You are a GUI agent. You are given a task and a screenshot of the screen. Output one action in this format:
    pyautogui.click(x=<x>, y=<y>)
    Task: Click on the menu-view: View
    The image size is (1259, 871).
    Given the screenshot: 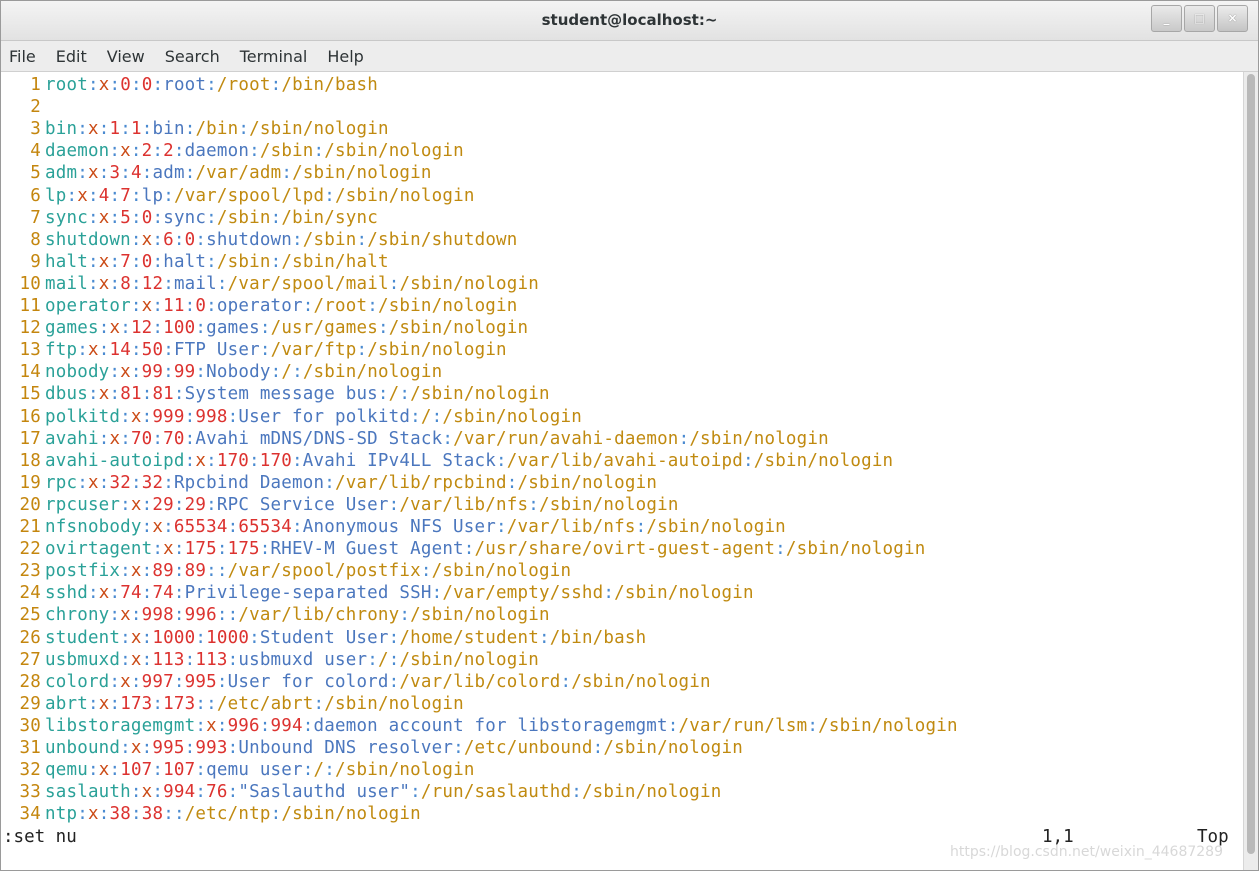 What is the action you would take?
    pyautogui.click(x=126, y=56)
    